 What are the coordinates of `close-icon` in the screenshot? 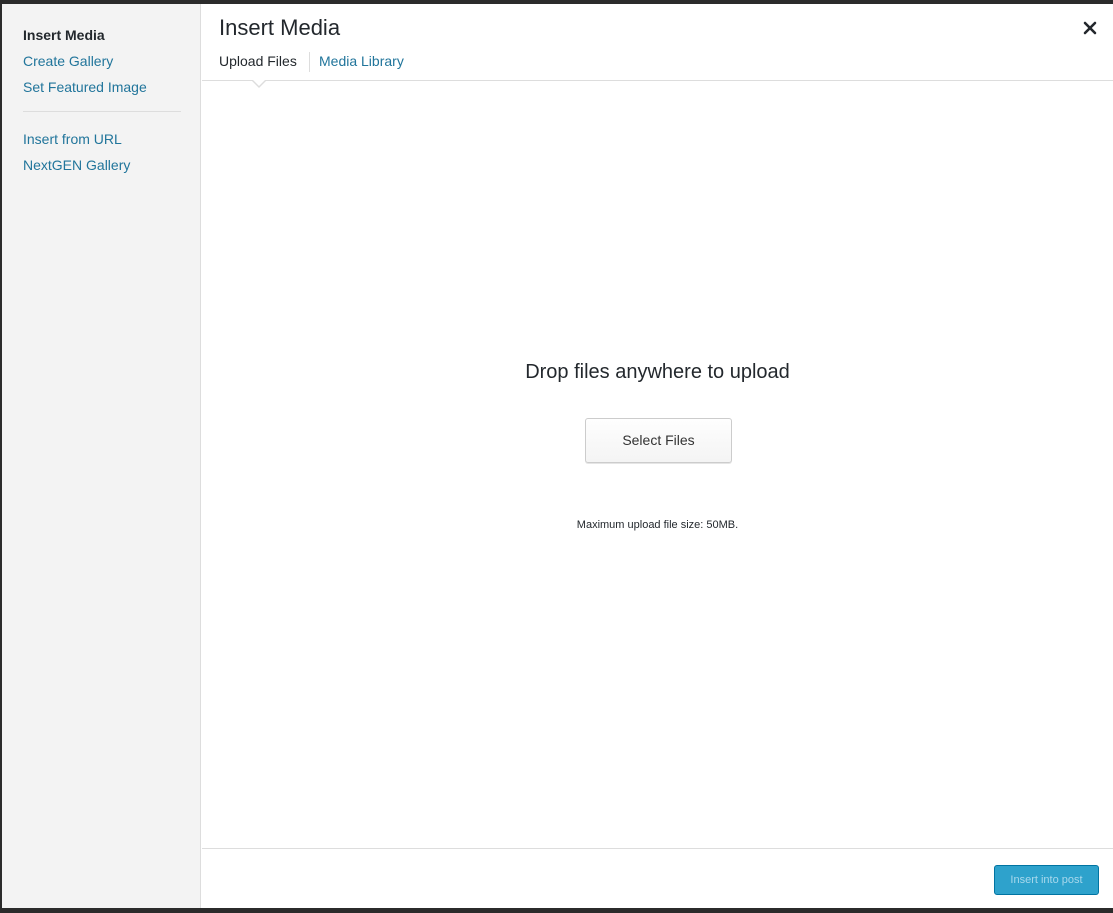 It's located at (1090, 28).